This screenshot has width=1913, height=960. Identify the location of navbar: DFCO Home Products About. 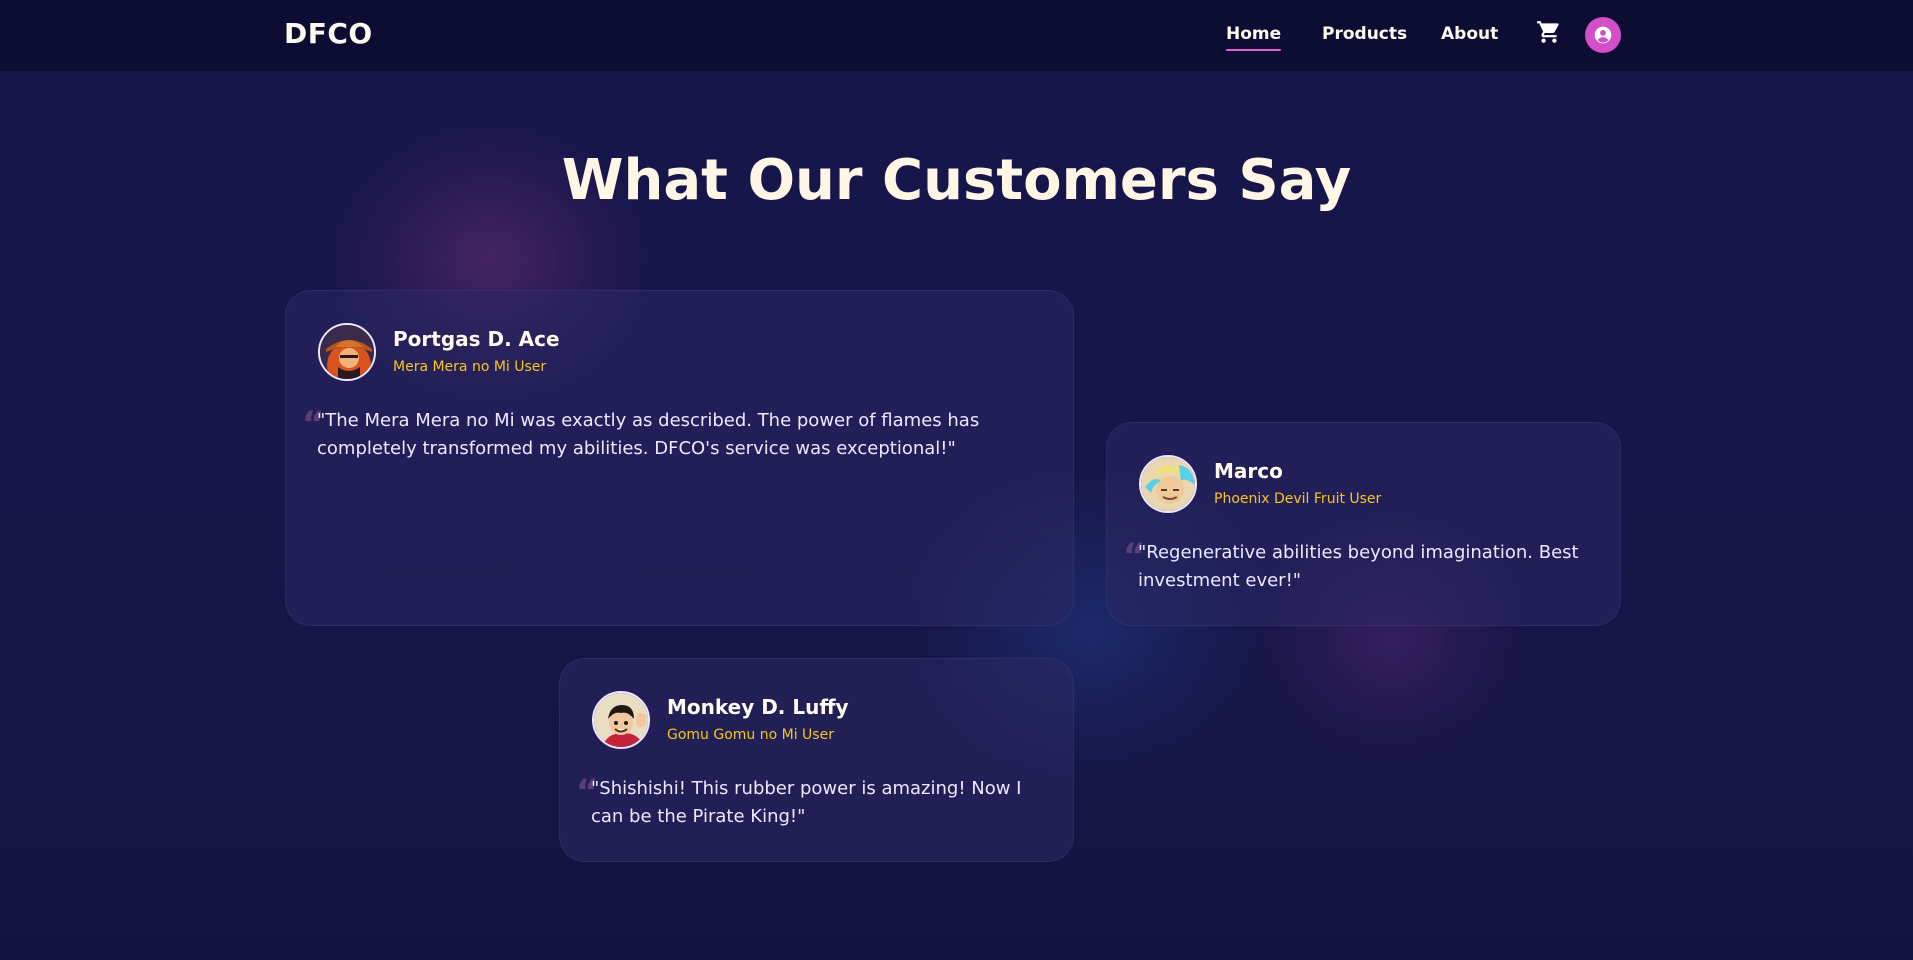
(956, 36).